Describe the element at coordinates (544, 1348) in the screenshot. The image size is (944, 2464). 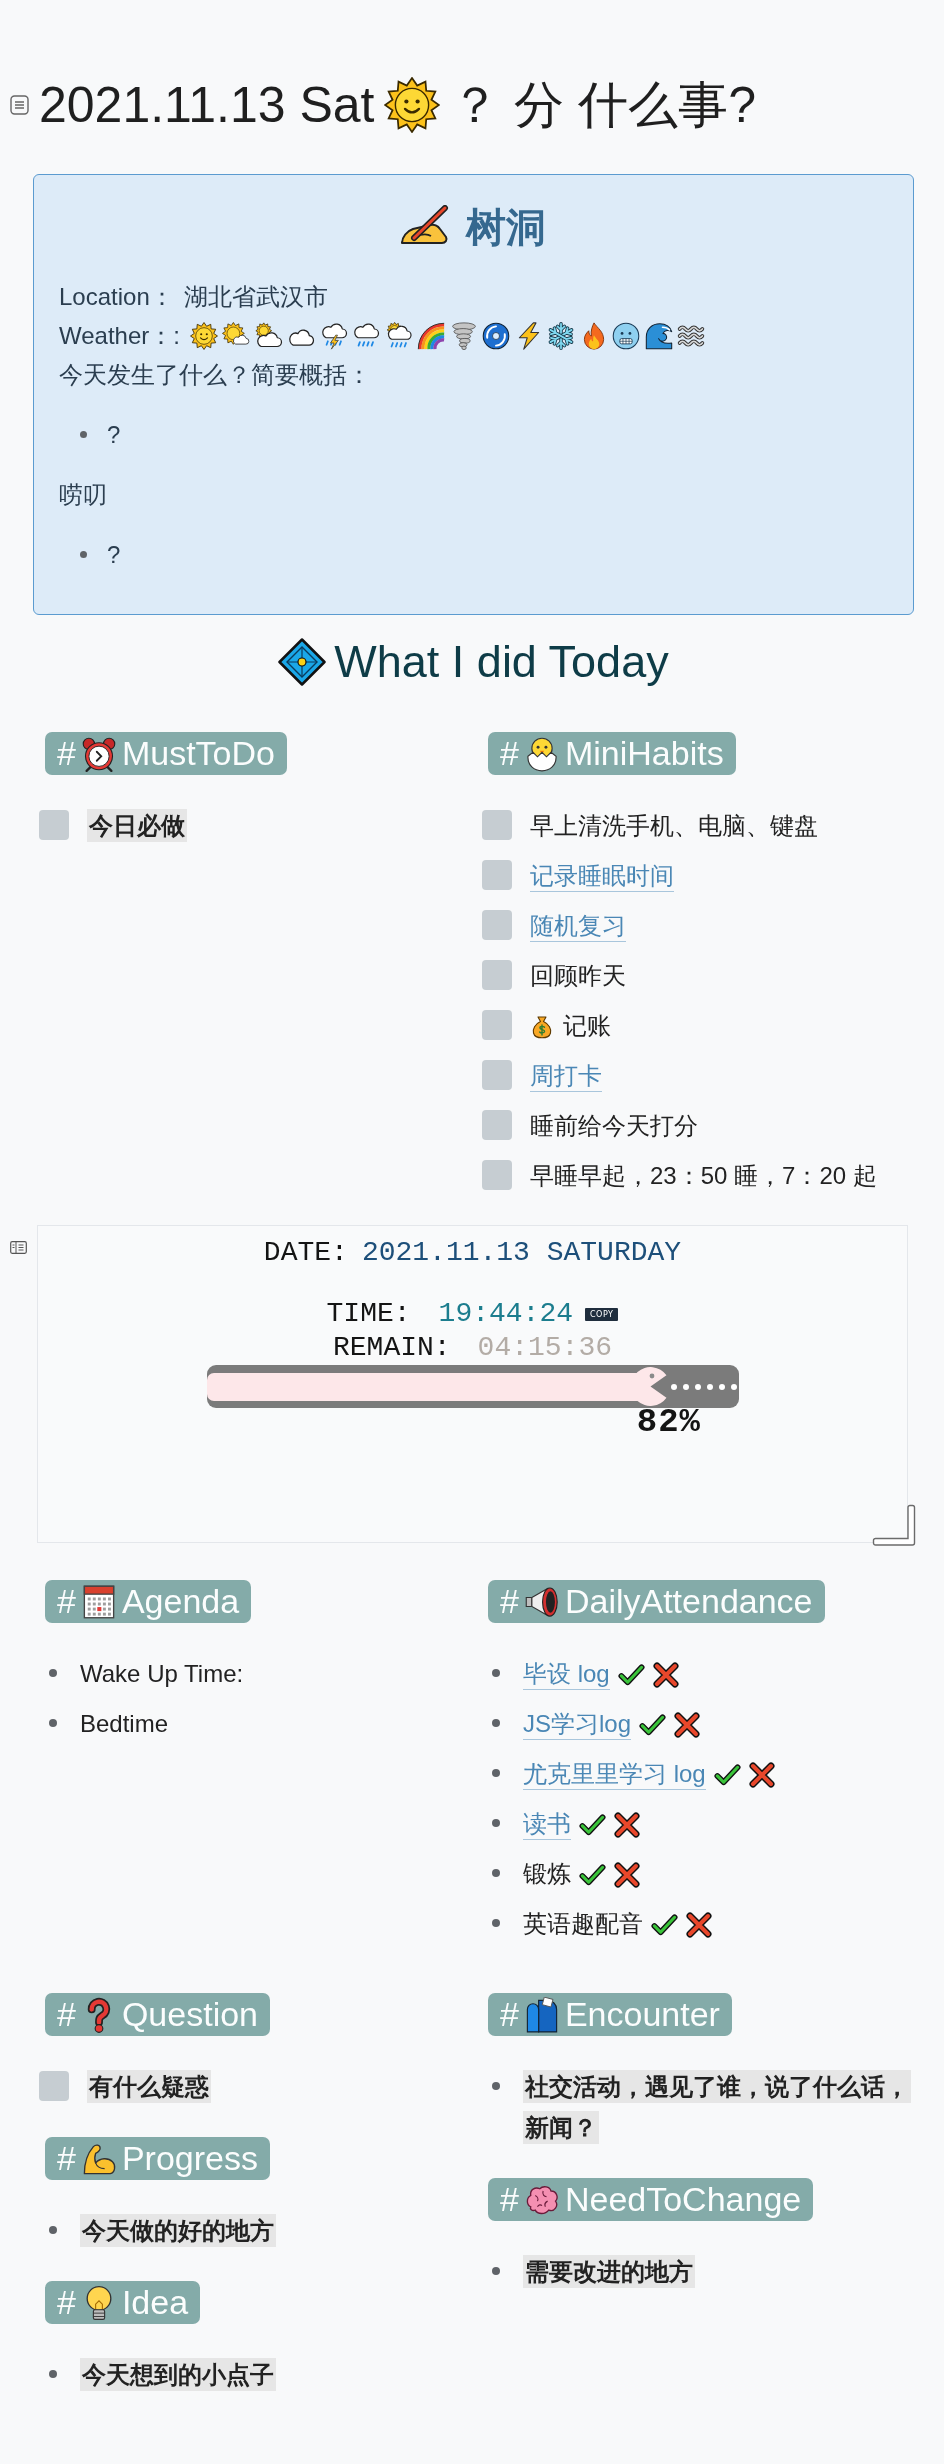
I see `remain-value: 04:15:36` at that location.